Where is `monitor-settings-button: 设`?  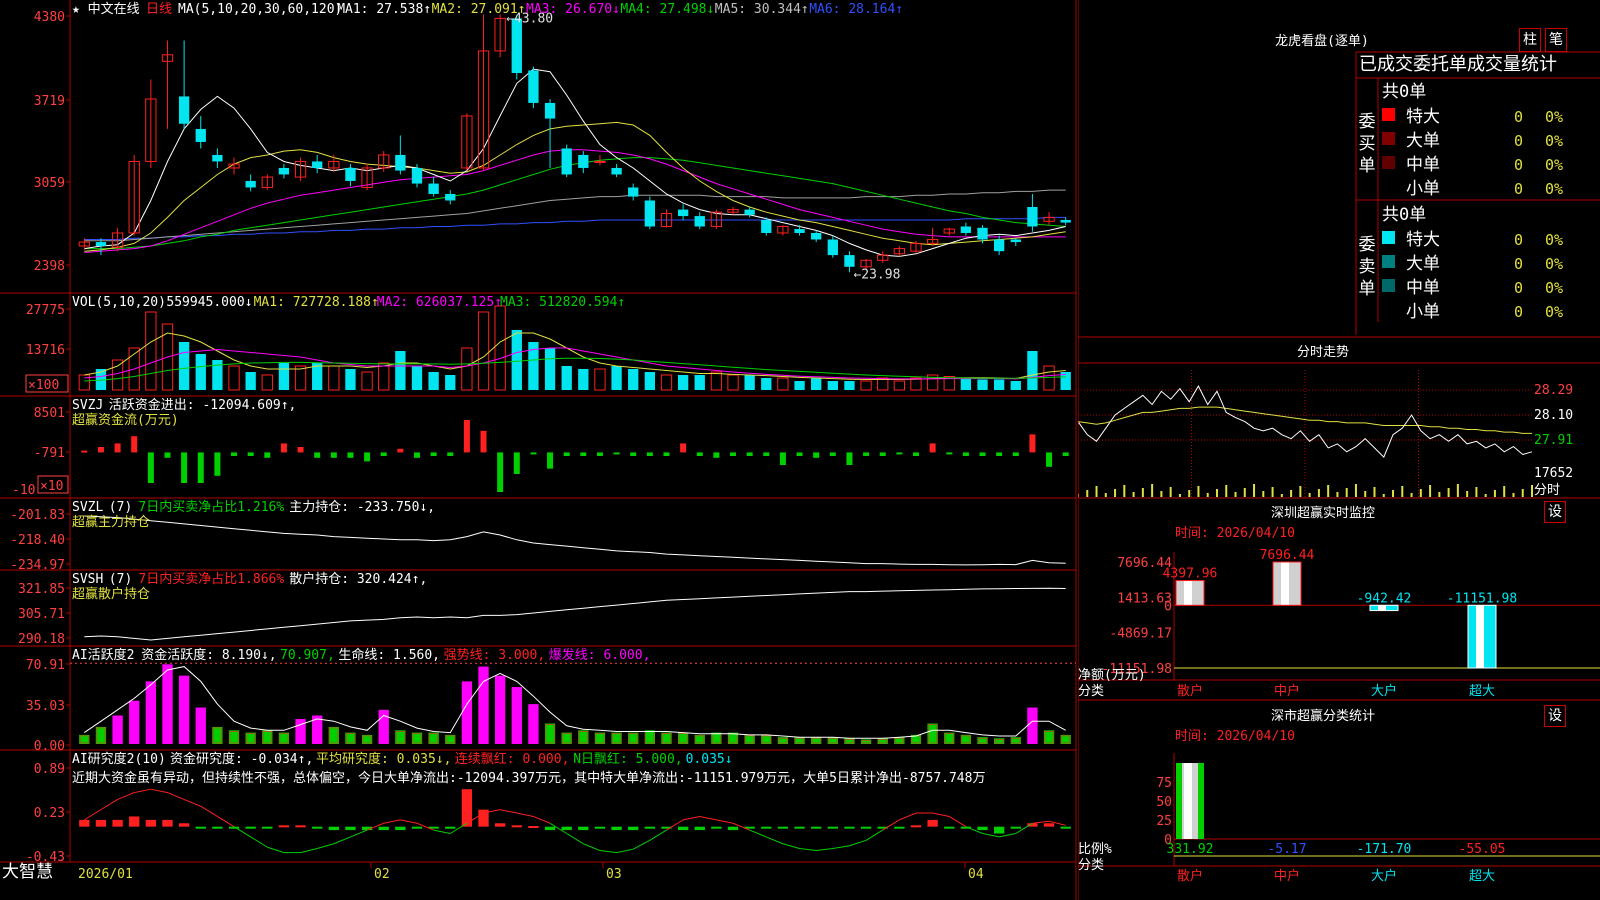 monitor-settings-button: 设 is located at coordinates (1555, 512).